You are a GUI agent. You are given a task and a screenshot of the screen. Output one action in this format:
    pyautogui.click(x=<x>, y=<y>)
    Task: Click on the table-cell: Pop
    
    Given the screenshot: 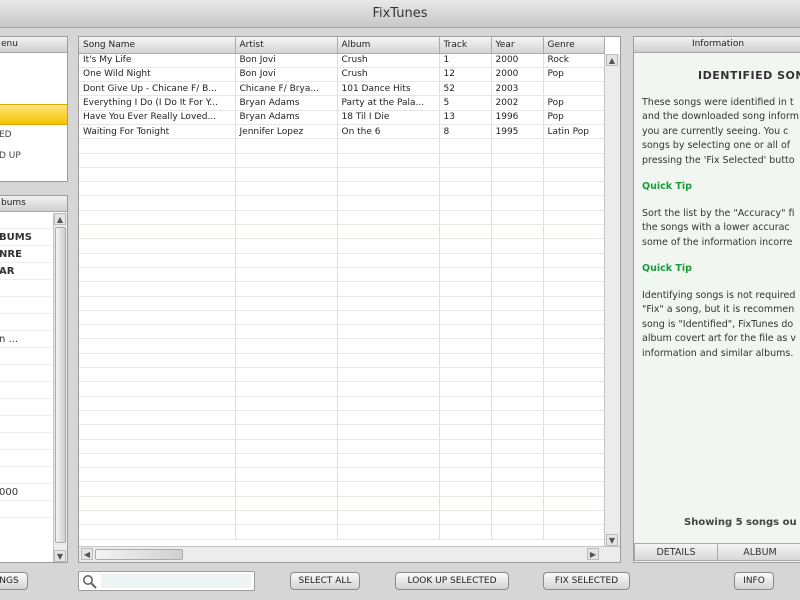 What is the action you would take?
    pyautogui.click(x=574, y=75)
    